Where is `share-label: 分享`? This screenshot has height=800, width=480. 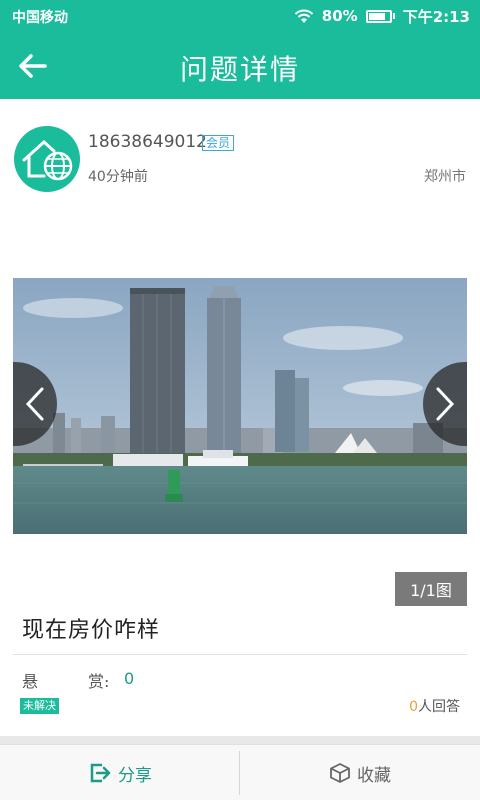
share-label: 分享 is located at coordinates (135, 775).